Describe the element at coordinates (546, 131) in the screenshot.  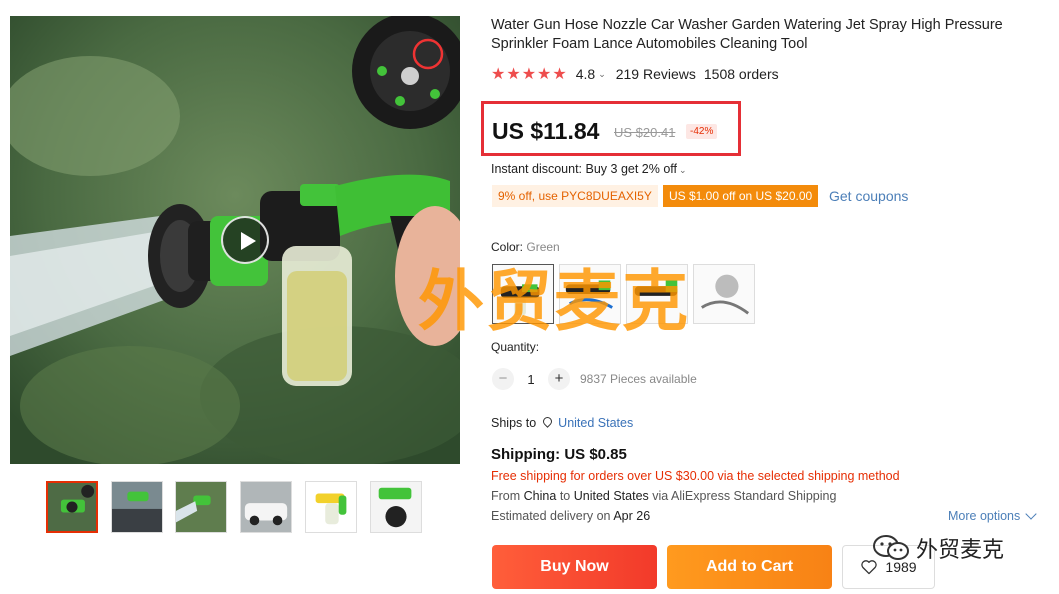
I see `current-price: US $11.84` at that location.